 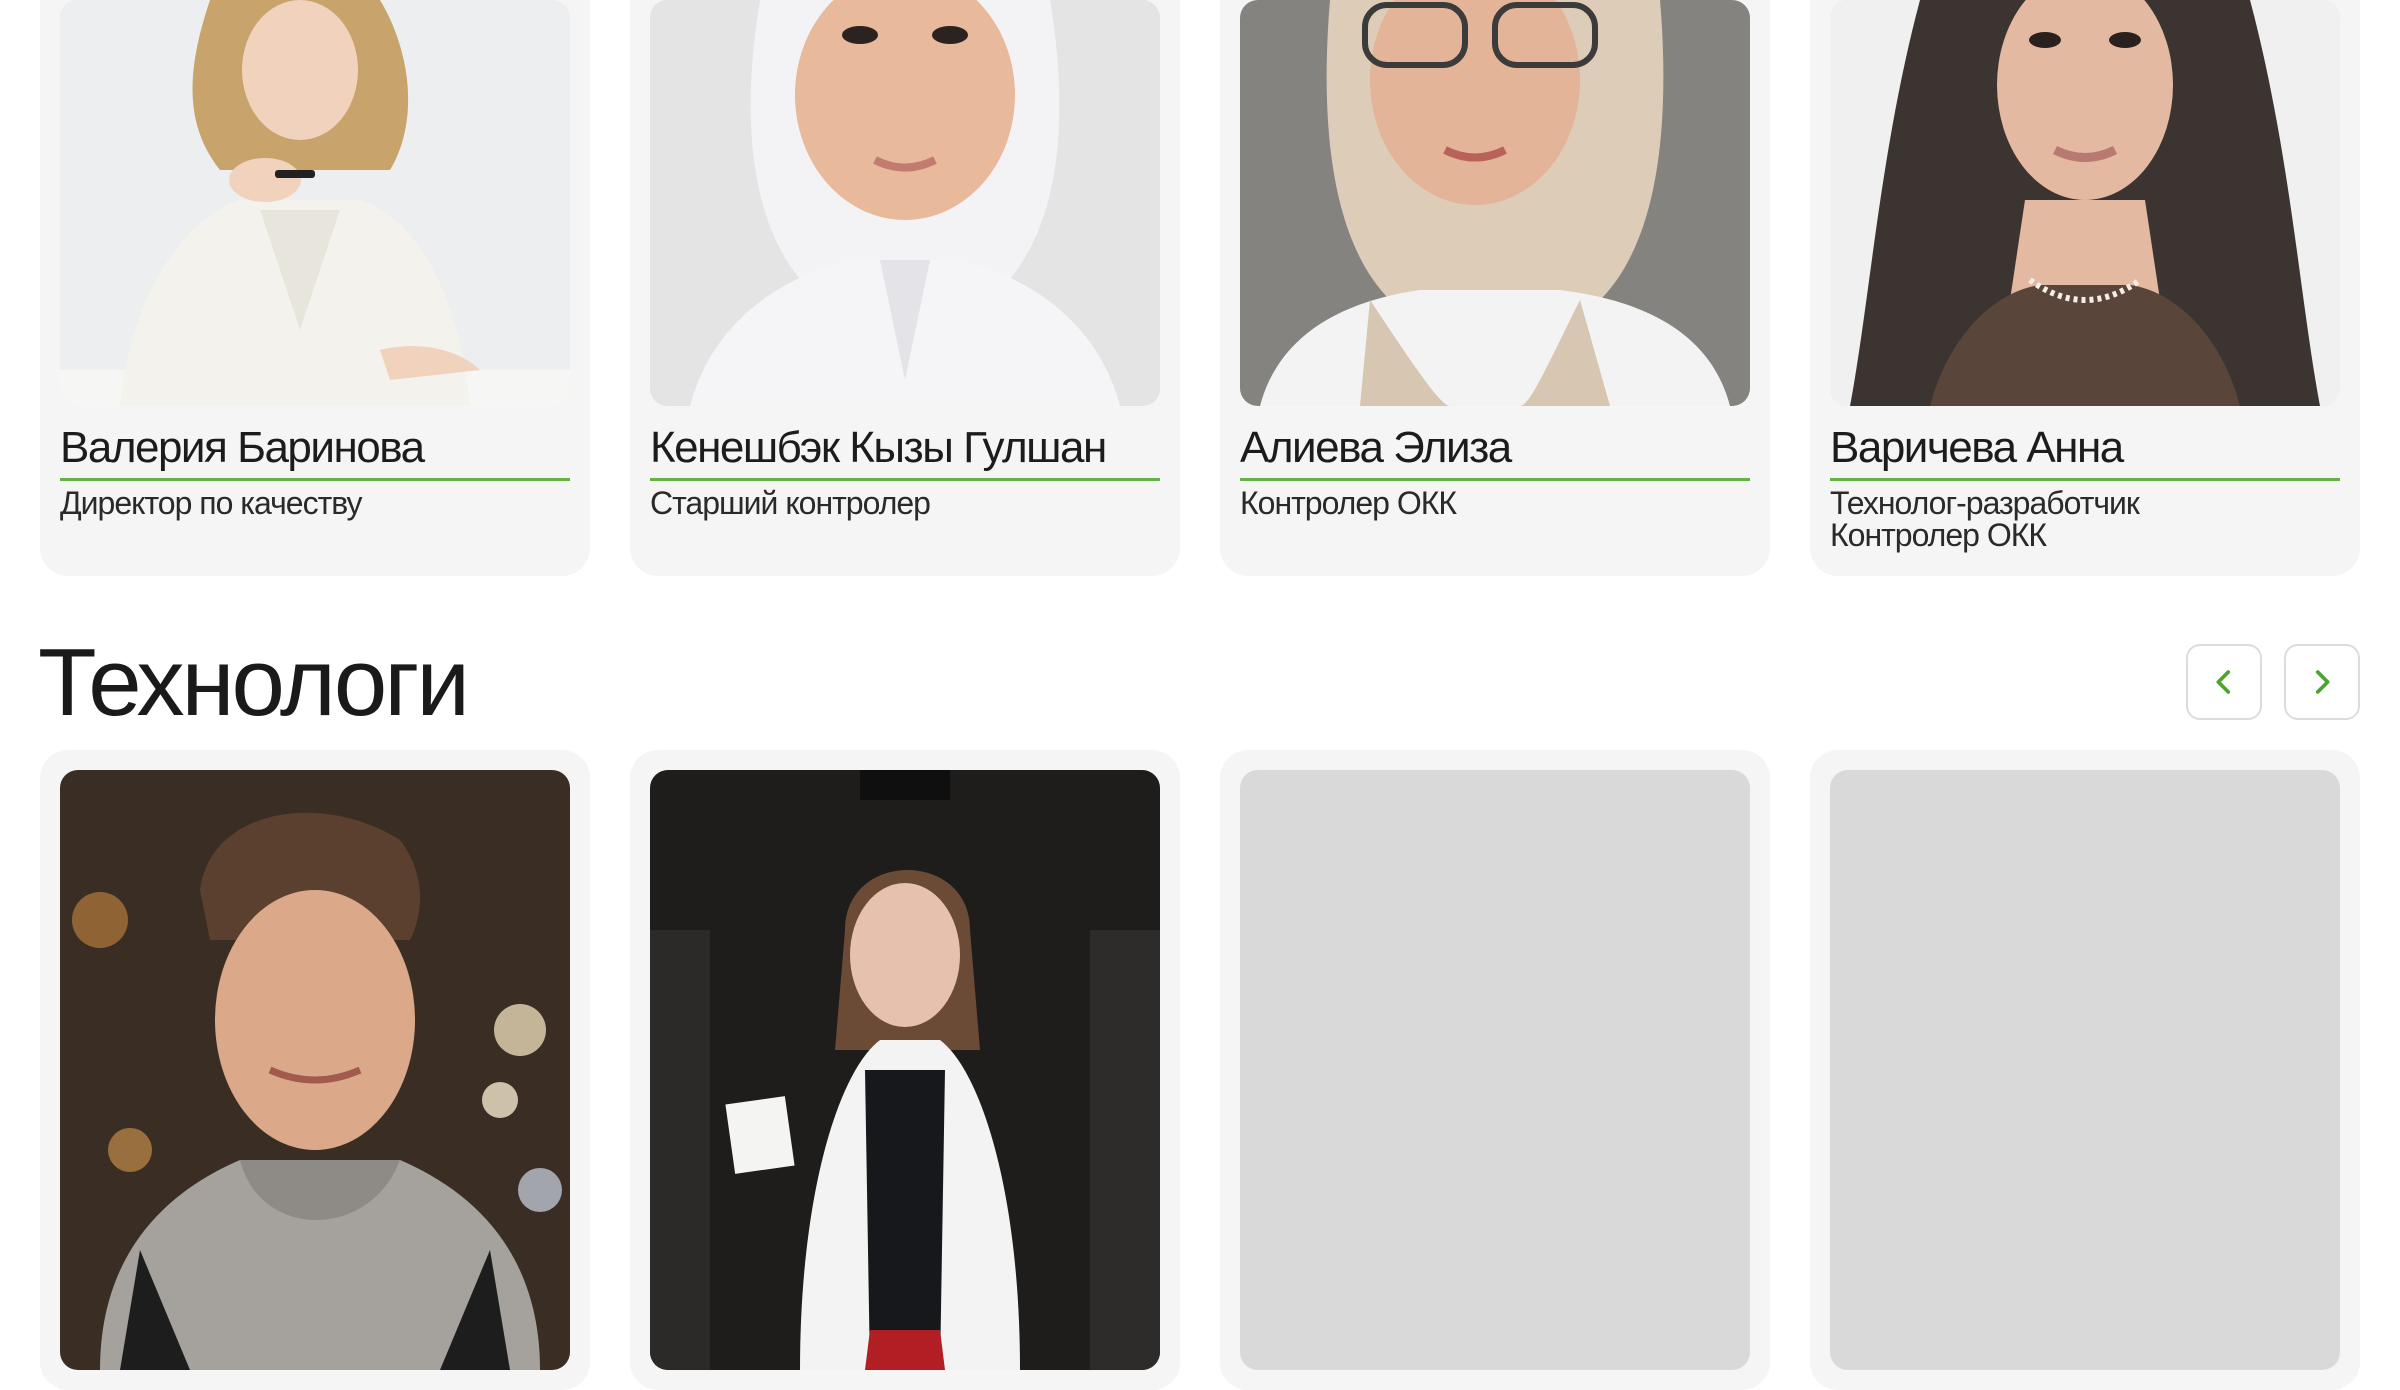 What do you see at coordinates (790, 503) in the screenshot?
I see `role-line: Старший контролер` at bounding box center [790, 503].